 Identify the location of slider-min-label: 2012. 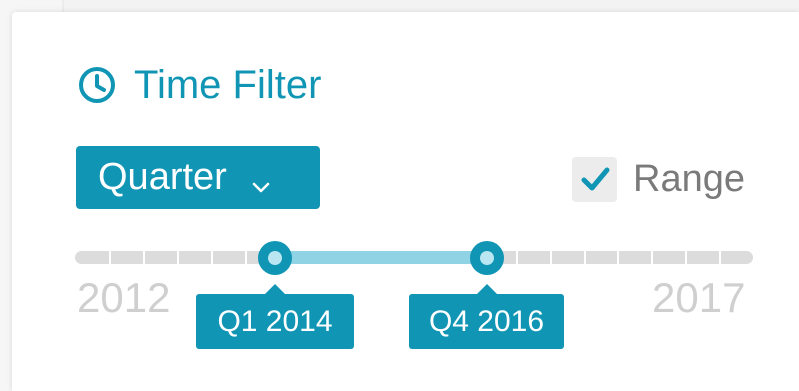
(124, 297).